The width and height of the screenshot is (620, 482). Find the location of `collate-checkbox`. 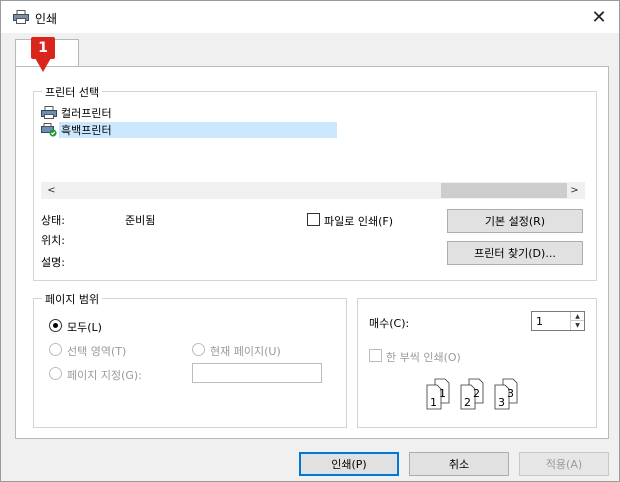

collate-checkbox is located at coordinates (375, 355).